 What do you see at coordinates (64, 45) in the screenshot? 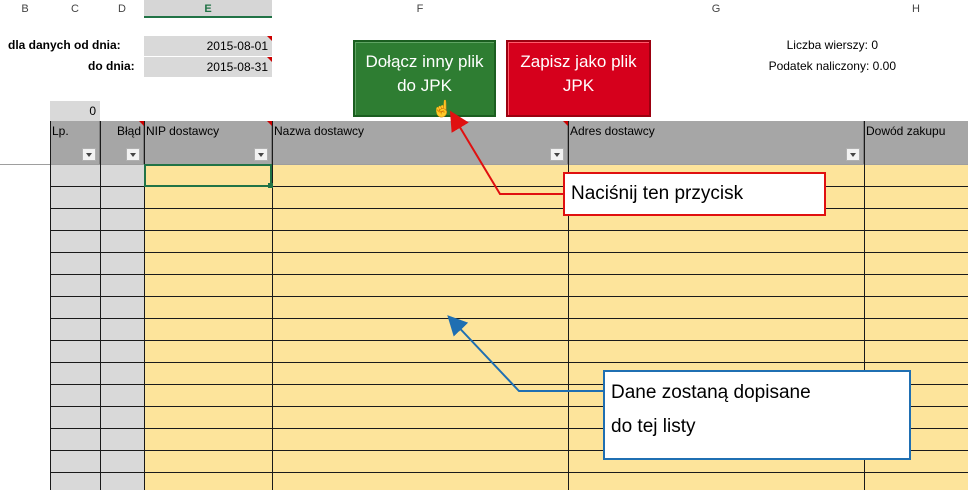
I see `from-date-label: dla danych od dnia:` at bounding box center [64, 45].